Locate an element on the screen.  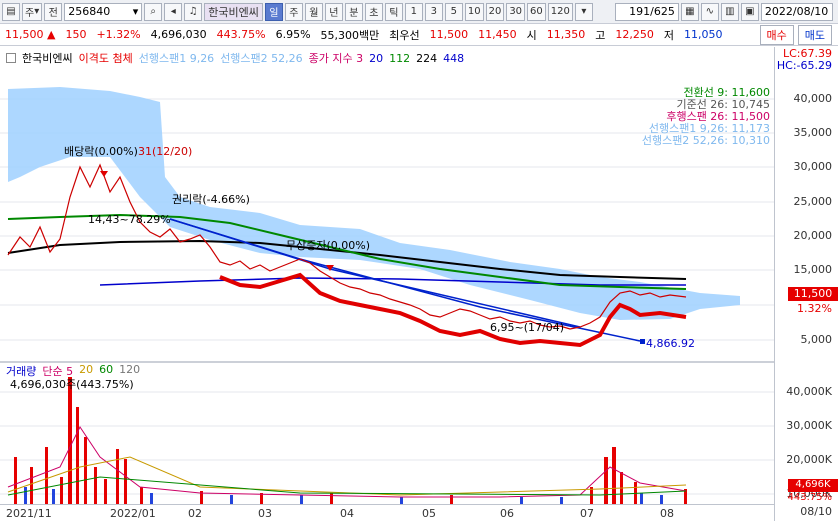
market-type-select: 주 ▾ is located at coordinates (32, 11).